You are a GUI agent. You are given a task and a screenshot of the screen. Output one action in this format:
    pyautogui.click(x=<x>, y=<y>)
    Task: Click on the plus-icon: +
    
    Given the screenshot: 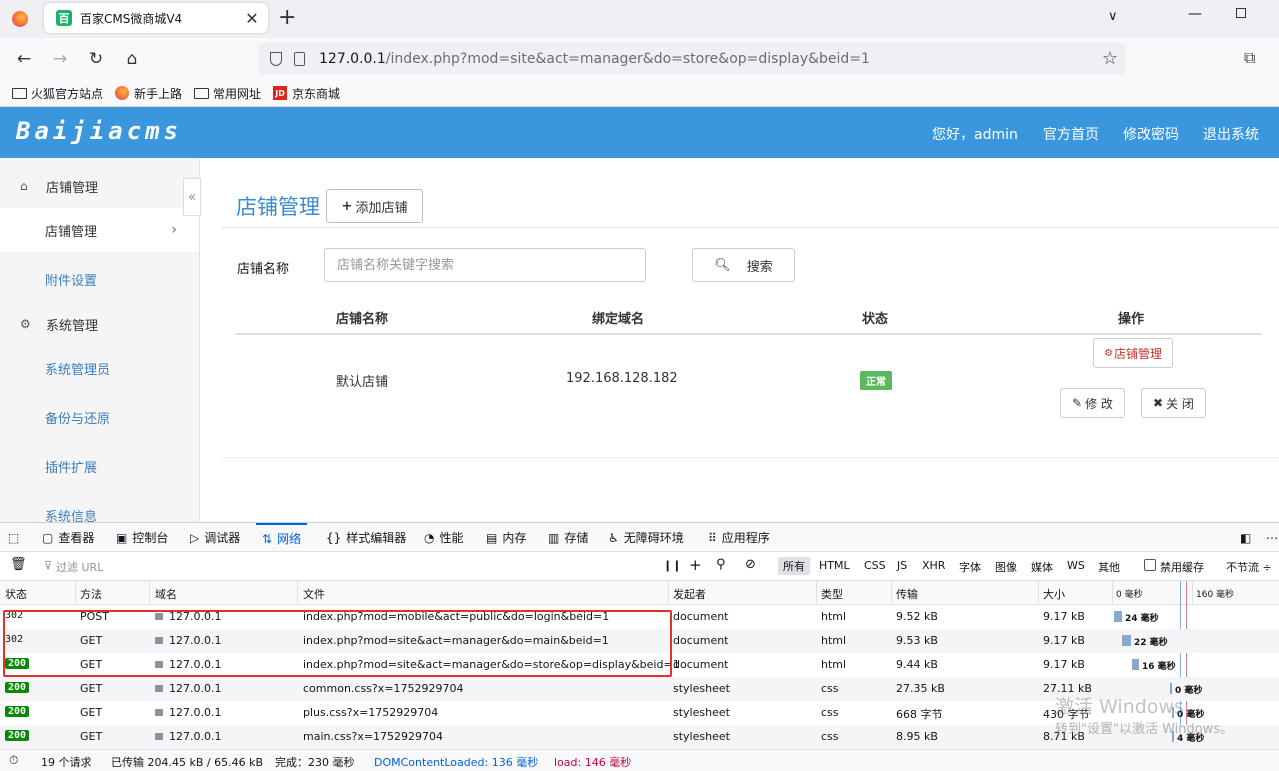 What is the action you would take?
    pyautogui.click(x=695, y=565)
    